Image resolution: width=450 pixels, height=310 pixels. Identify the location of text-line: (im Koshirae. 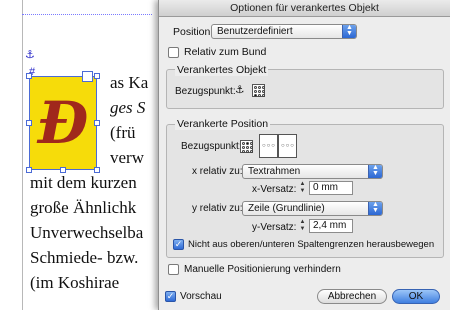
(75, 282).